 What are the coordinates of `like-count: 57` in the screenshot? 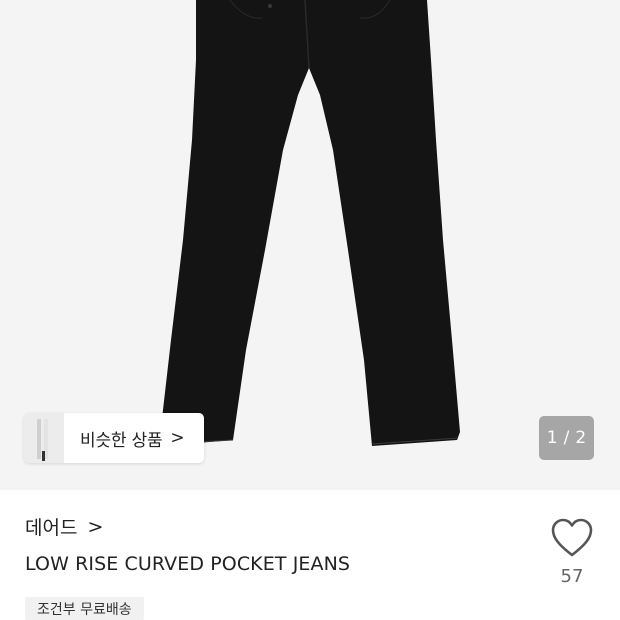 It's located at (572, 576).